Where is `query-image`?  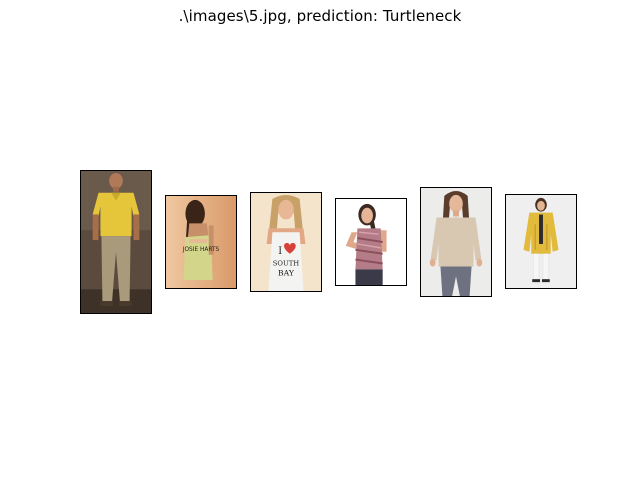
query-image is located at coordinates (116, 242).